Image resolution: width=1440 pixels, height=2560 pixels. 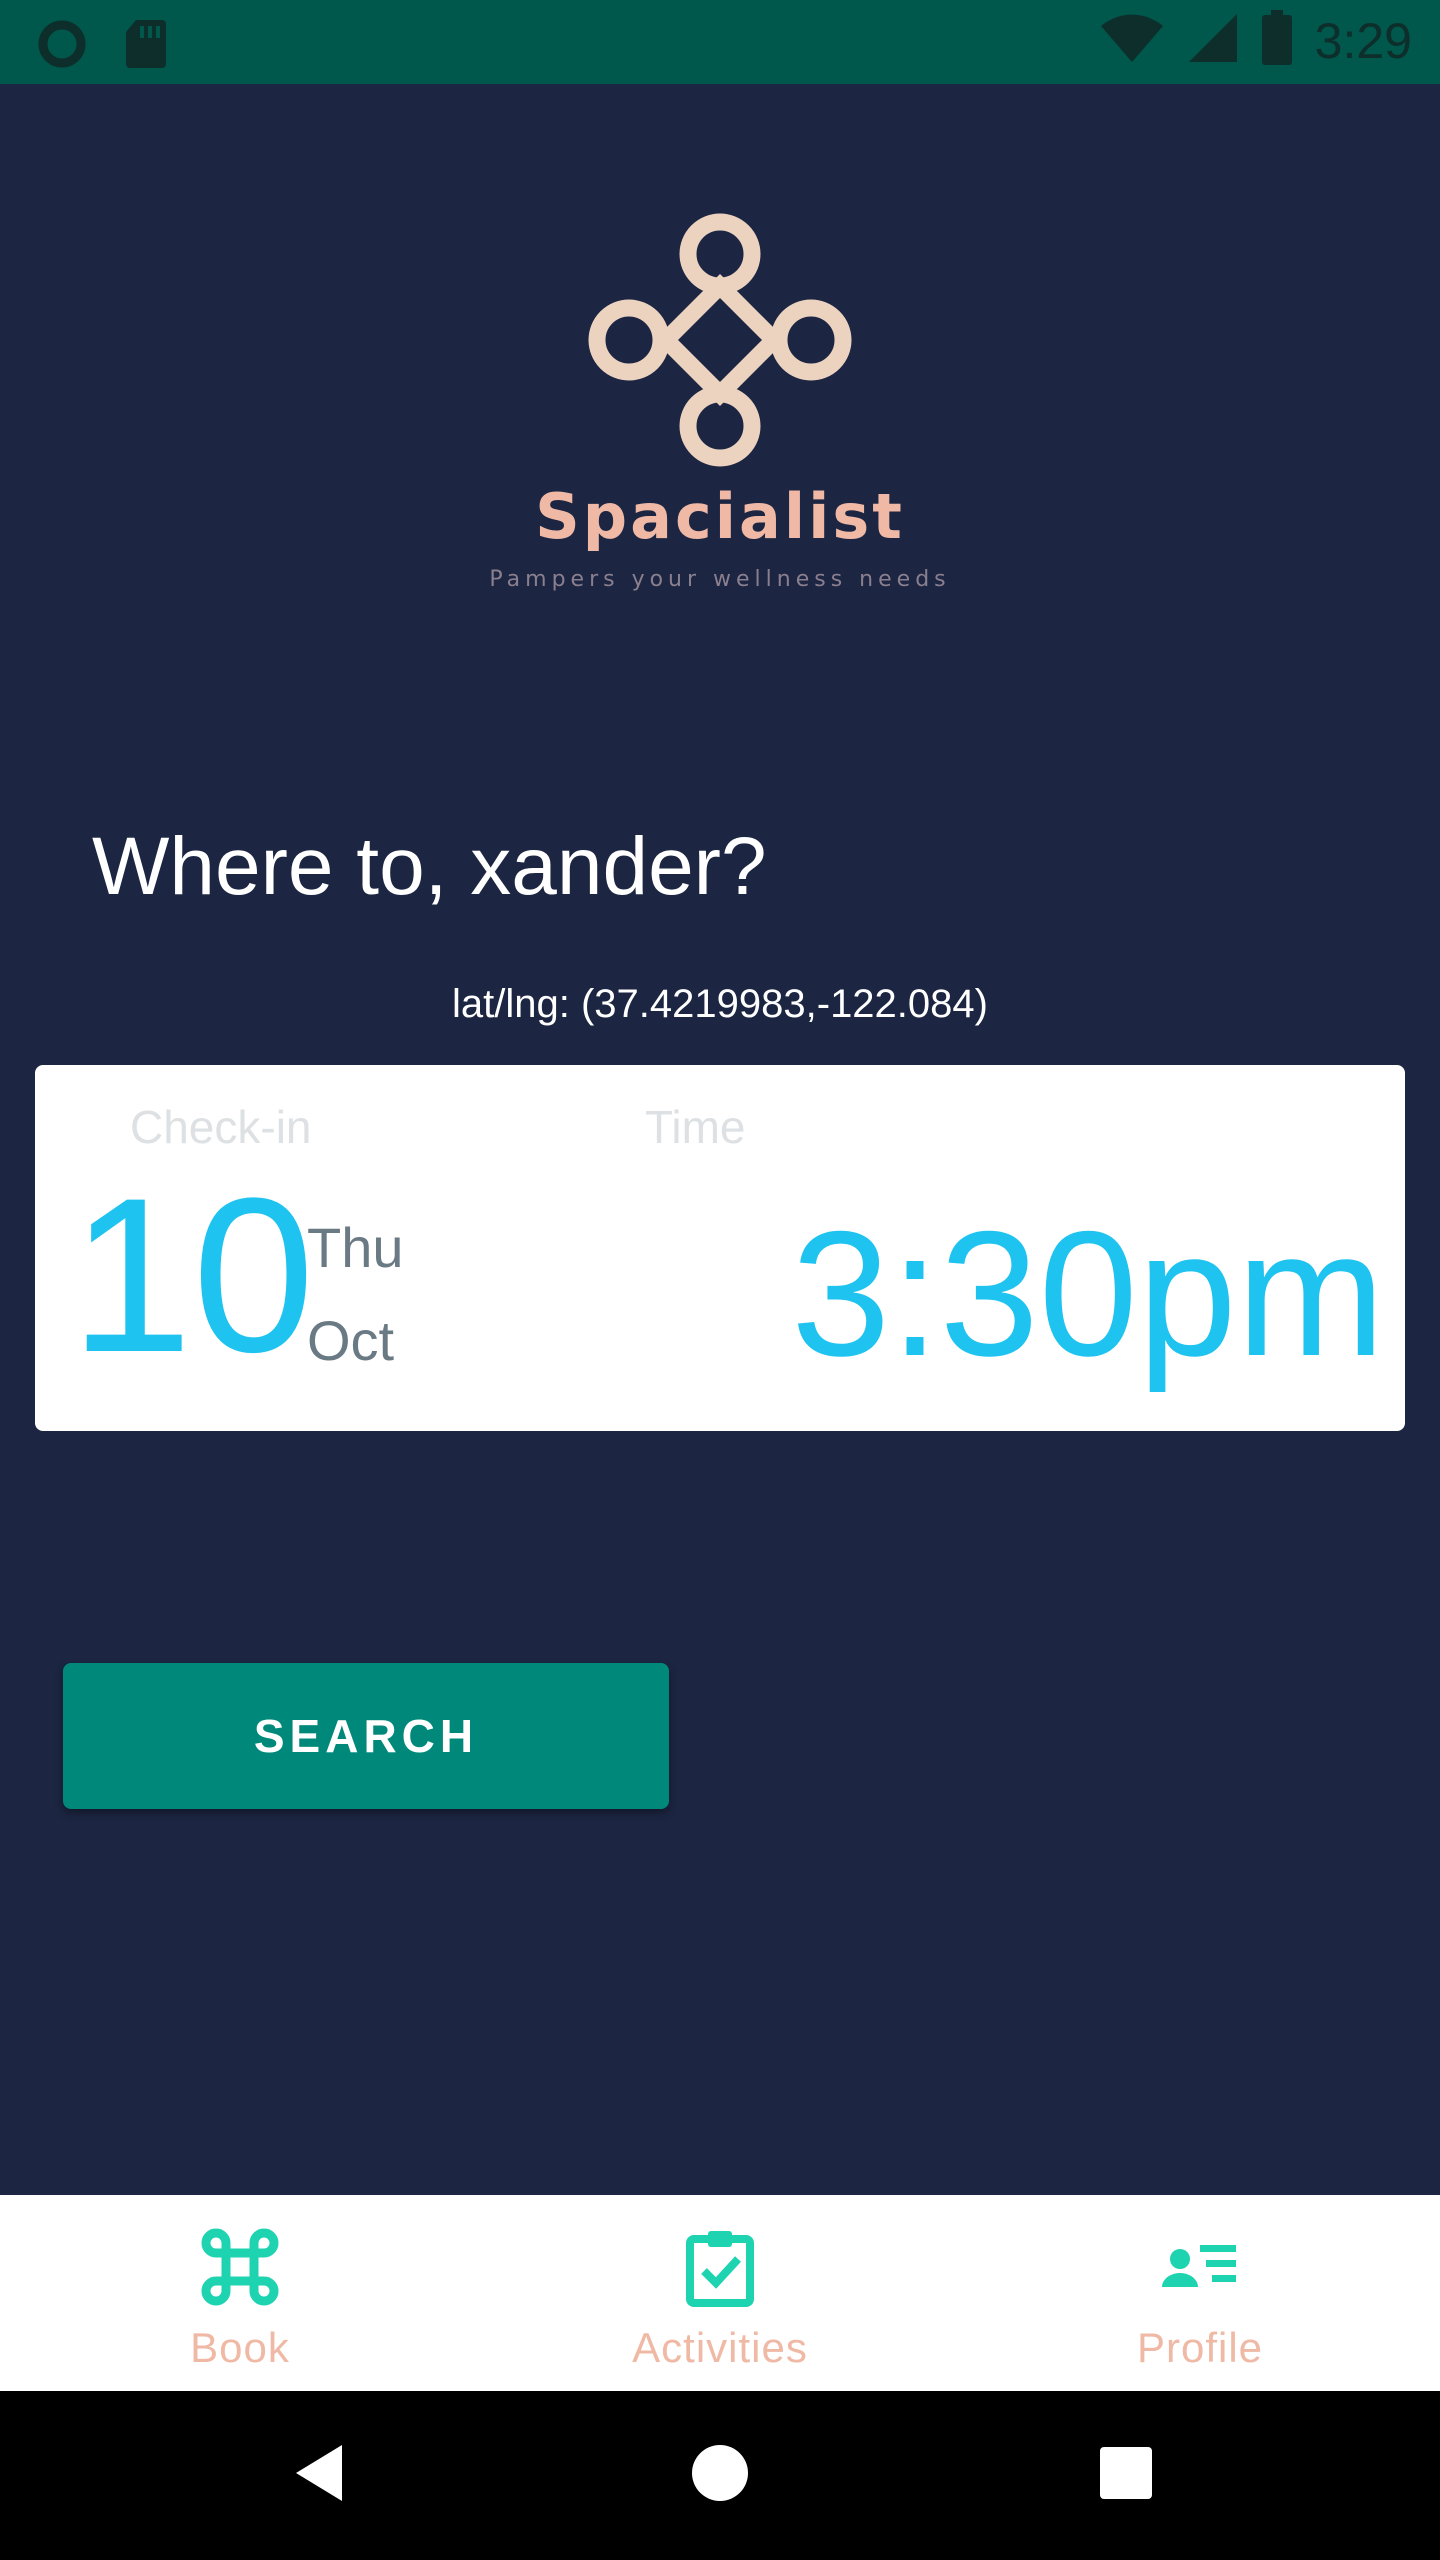 I want to click on location-coordinates: lat/lng: (37.4219983,-122.084), so click(x=720, y=1004).